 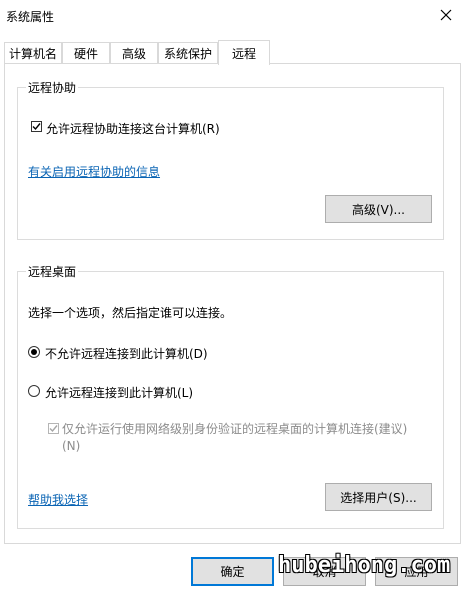 What do you see at coordinates (52, 87) in the screenshot?
I see `remote-assistance-title: 远程协助` at bounding box center [52, 87].